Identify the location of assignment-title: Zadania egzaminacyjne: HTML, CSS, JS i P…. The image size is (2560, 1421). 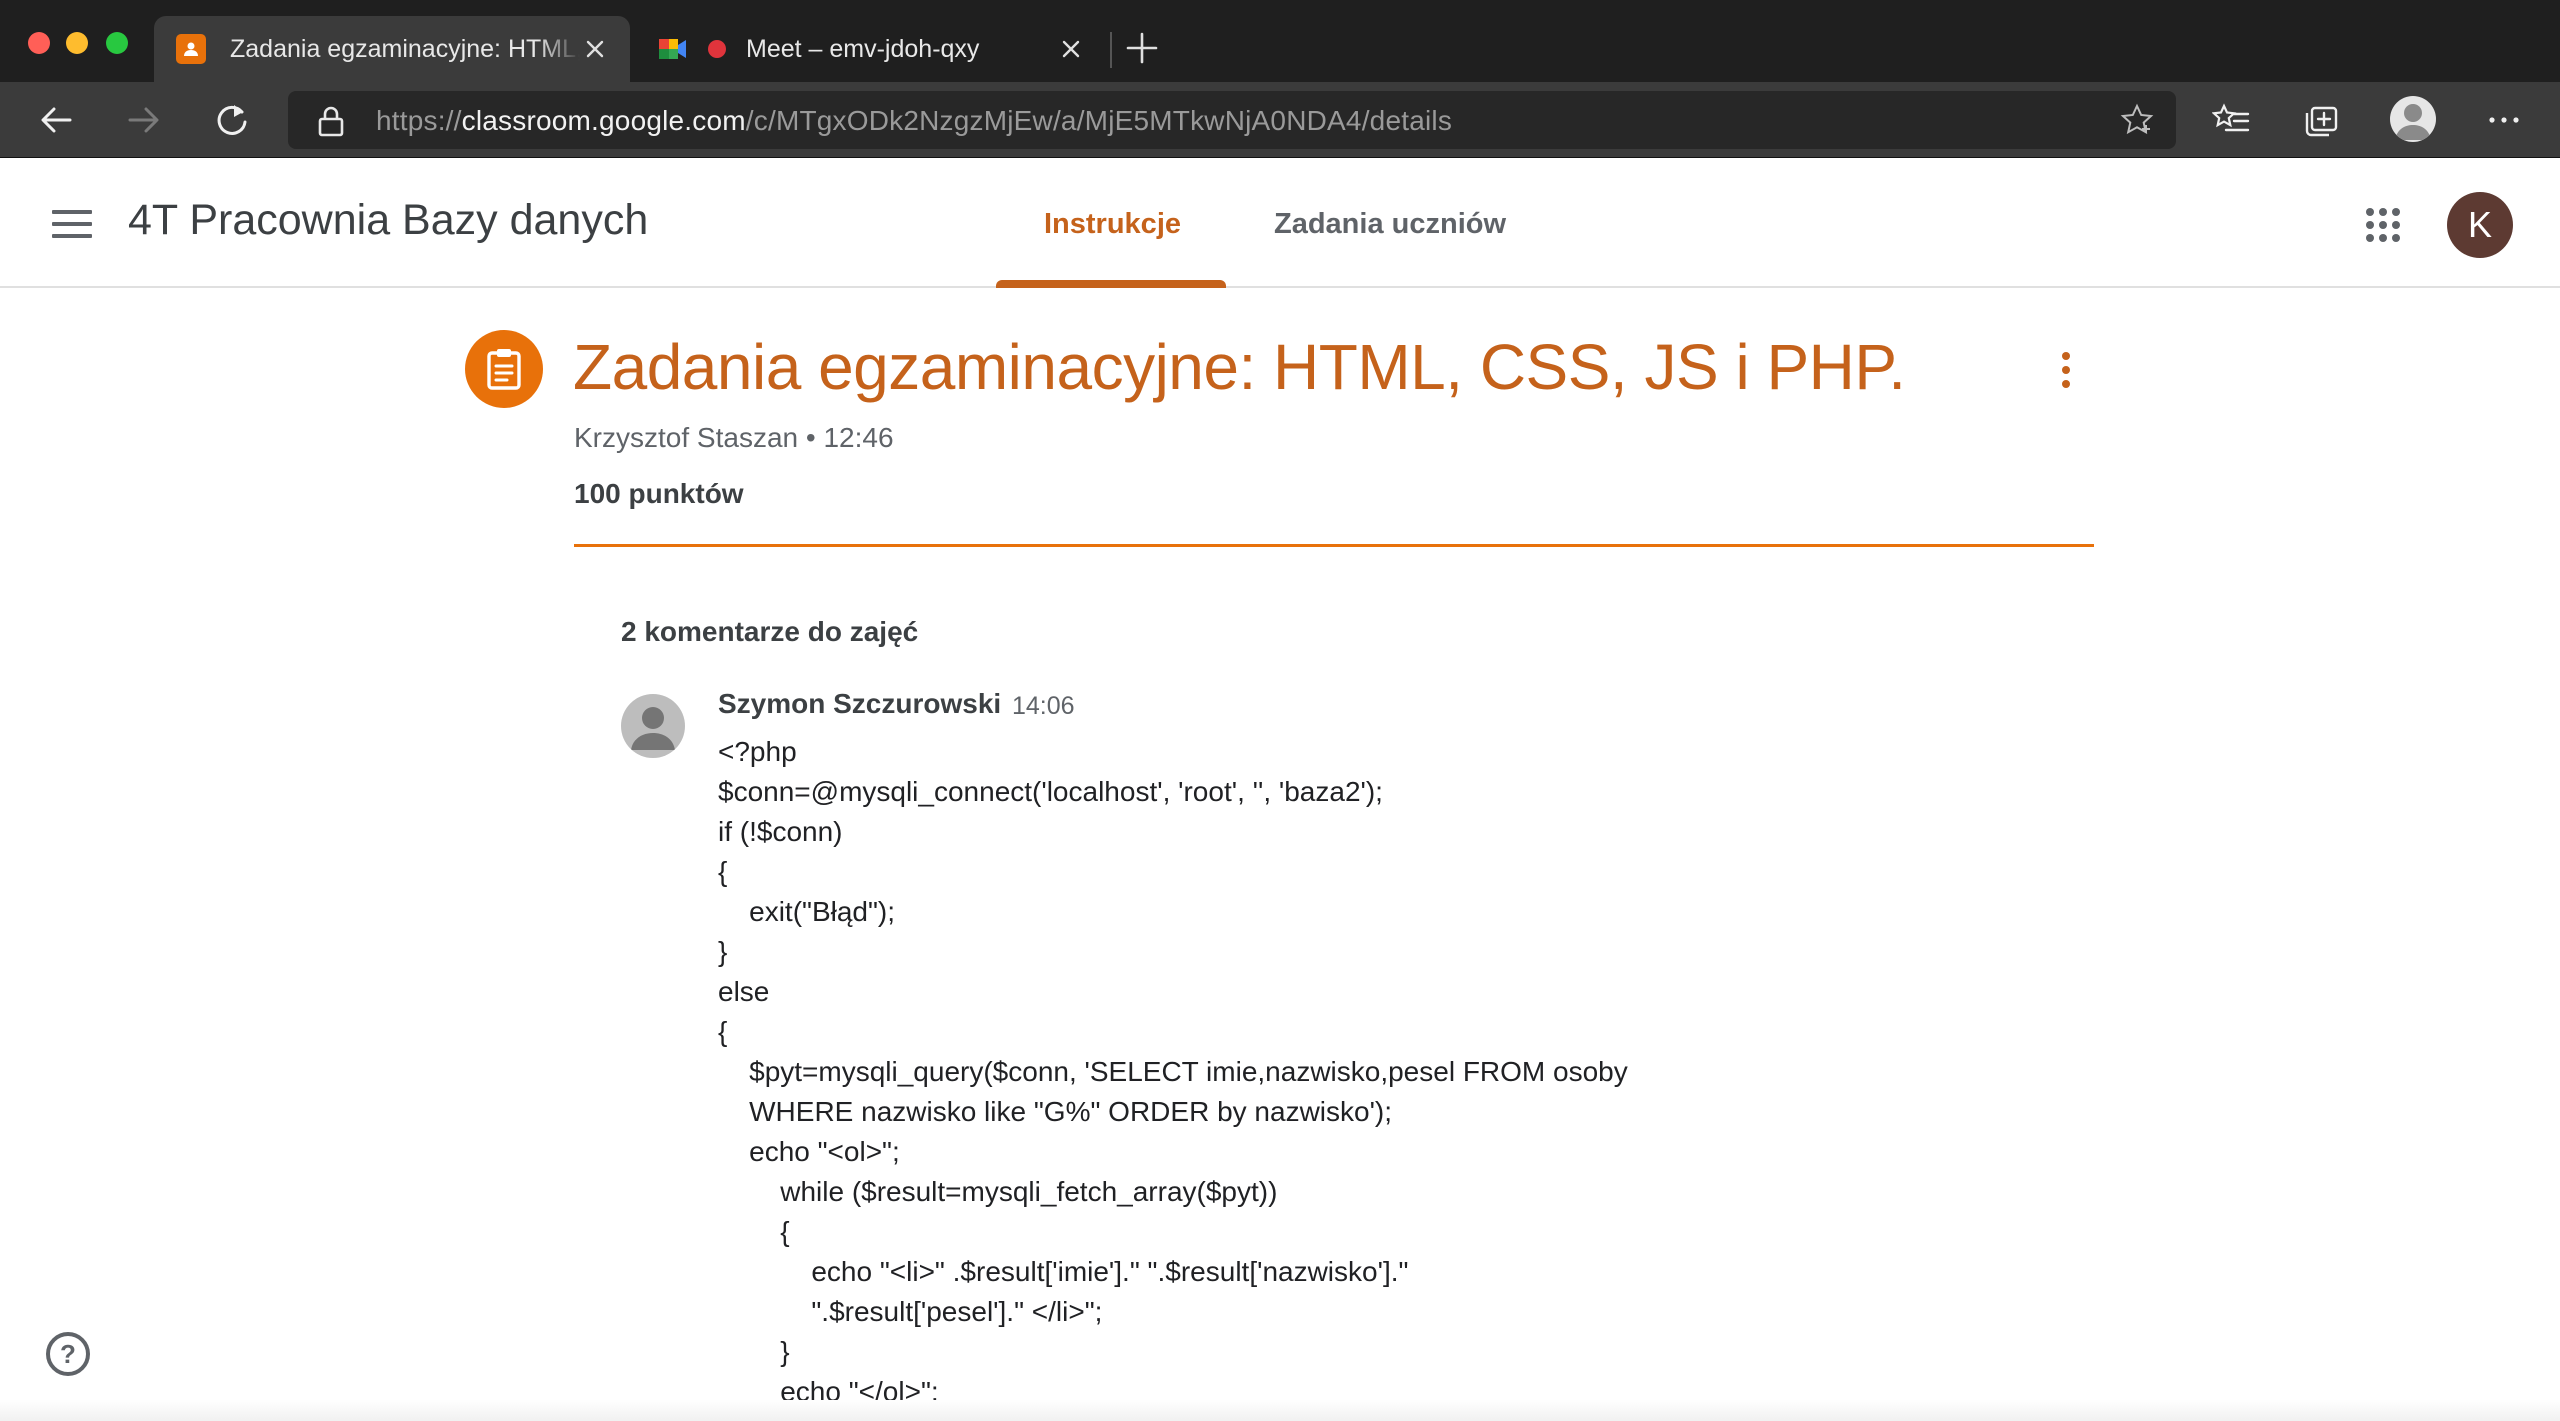
(1239, 367).